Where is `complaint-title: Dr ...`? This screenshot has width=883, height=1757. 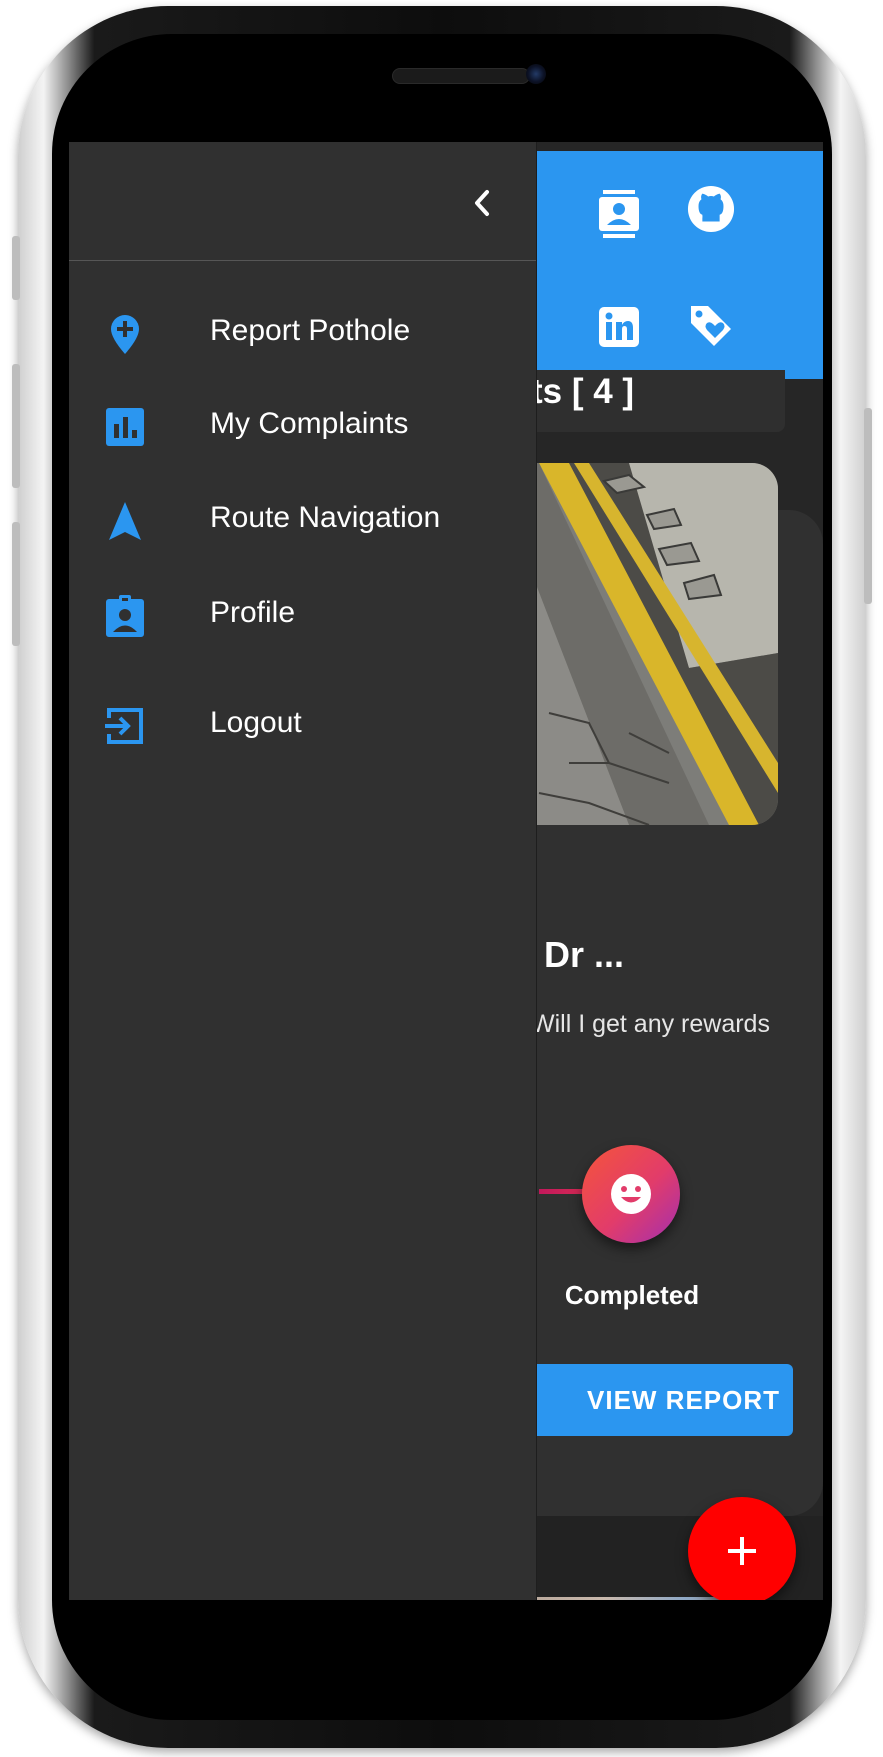
complaint-title: Dr ... is located at coordinates (584, 954).